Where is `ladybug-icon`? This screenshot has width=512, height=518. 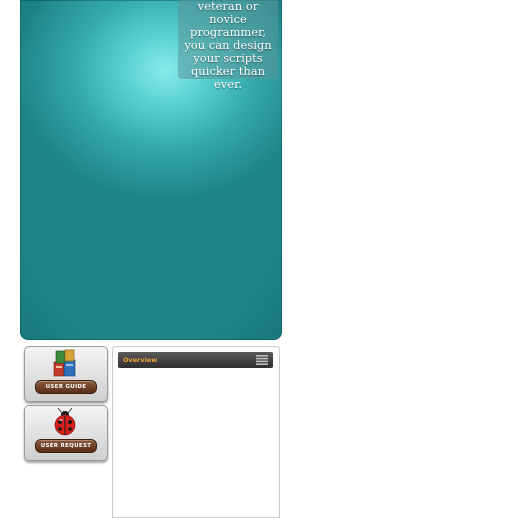
ladybug-icon is located at coordinates (65, 421).